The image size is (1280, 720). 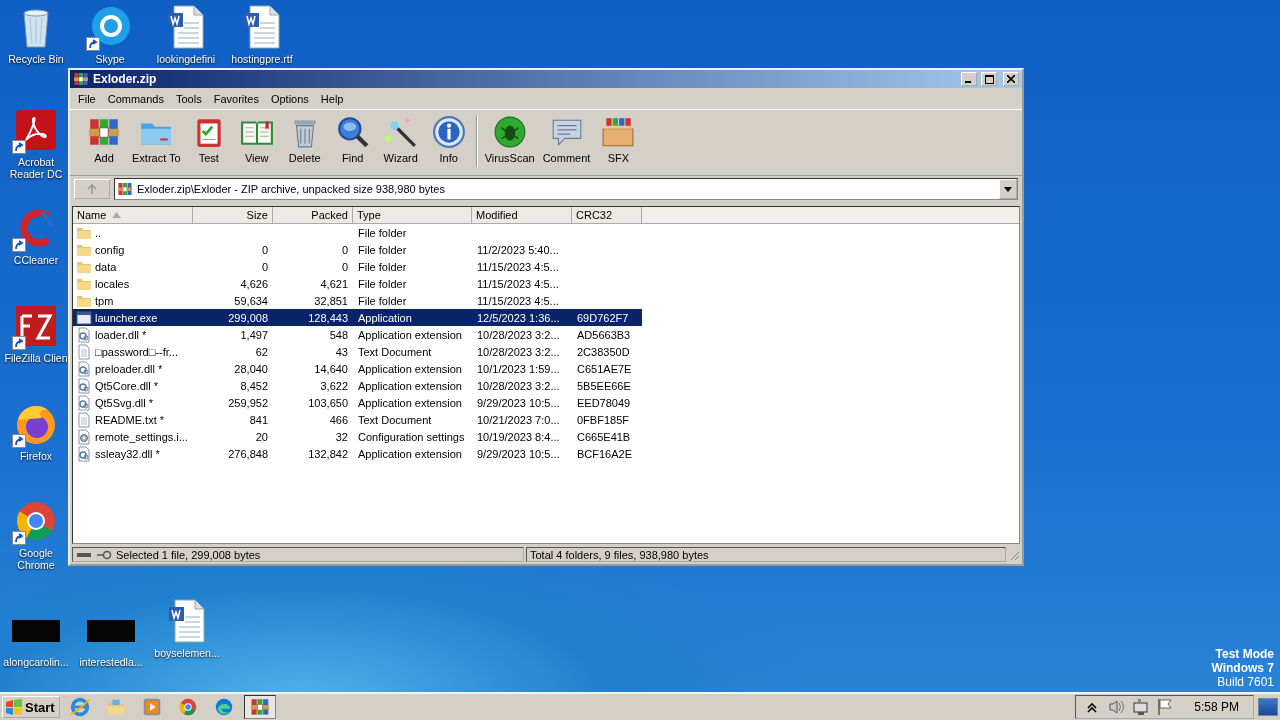 What do you see at coordinates (357, 334) in the screenshot?
I see `file-row: loader.dll * 1,497 548 Application extension 10/28/2023 3:2... AD5663B3` at bounding box center [357, 334].